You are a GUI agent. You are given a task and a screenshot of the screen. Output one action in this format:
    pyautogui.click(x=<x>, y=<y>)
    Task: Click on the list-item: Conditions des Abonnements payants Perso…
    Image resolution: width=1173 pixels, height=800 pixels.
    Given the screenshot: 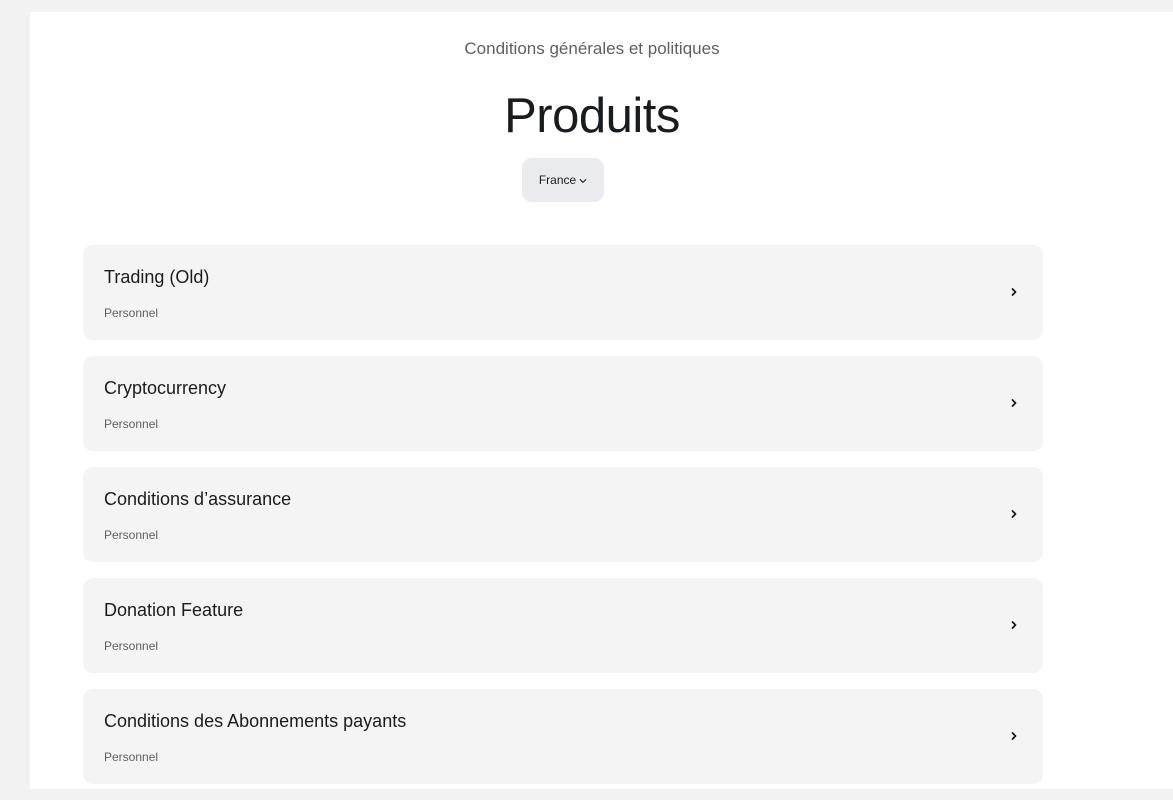 What is the action you would take?
    pyautogui.click(x=563, y=736)
    